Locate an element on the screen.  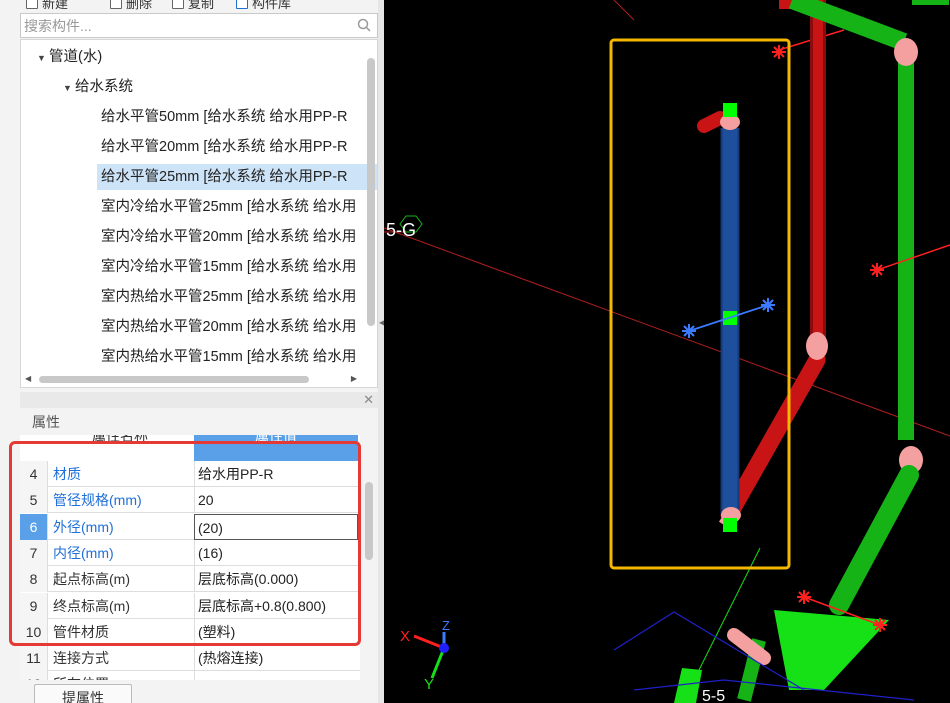
property-row: 8 起点标高(m) 层底标高(0.000) is located at coordinates (190, 579).